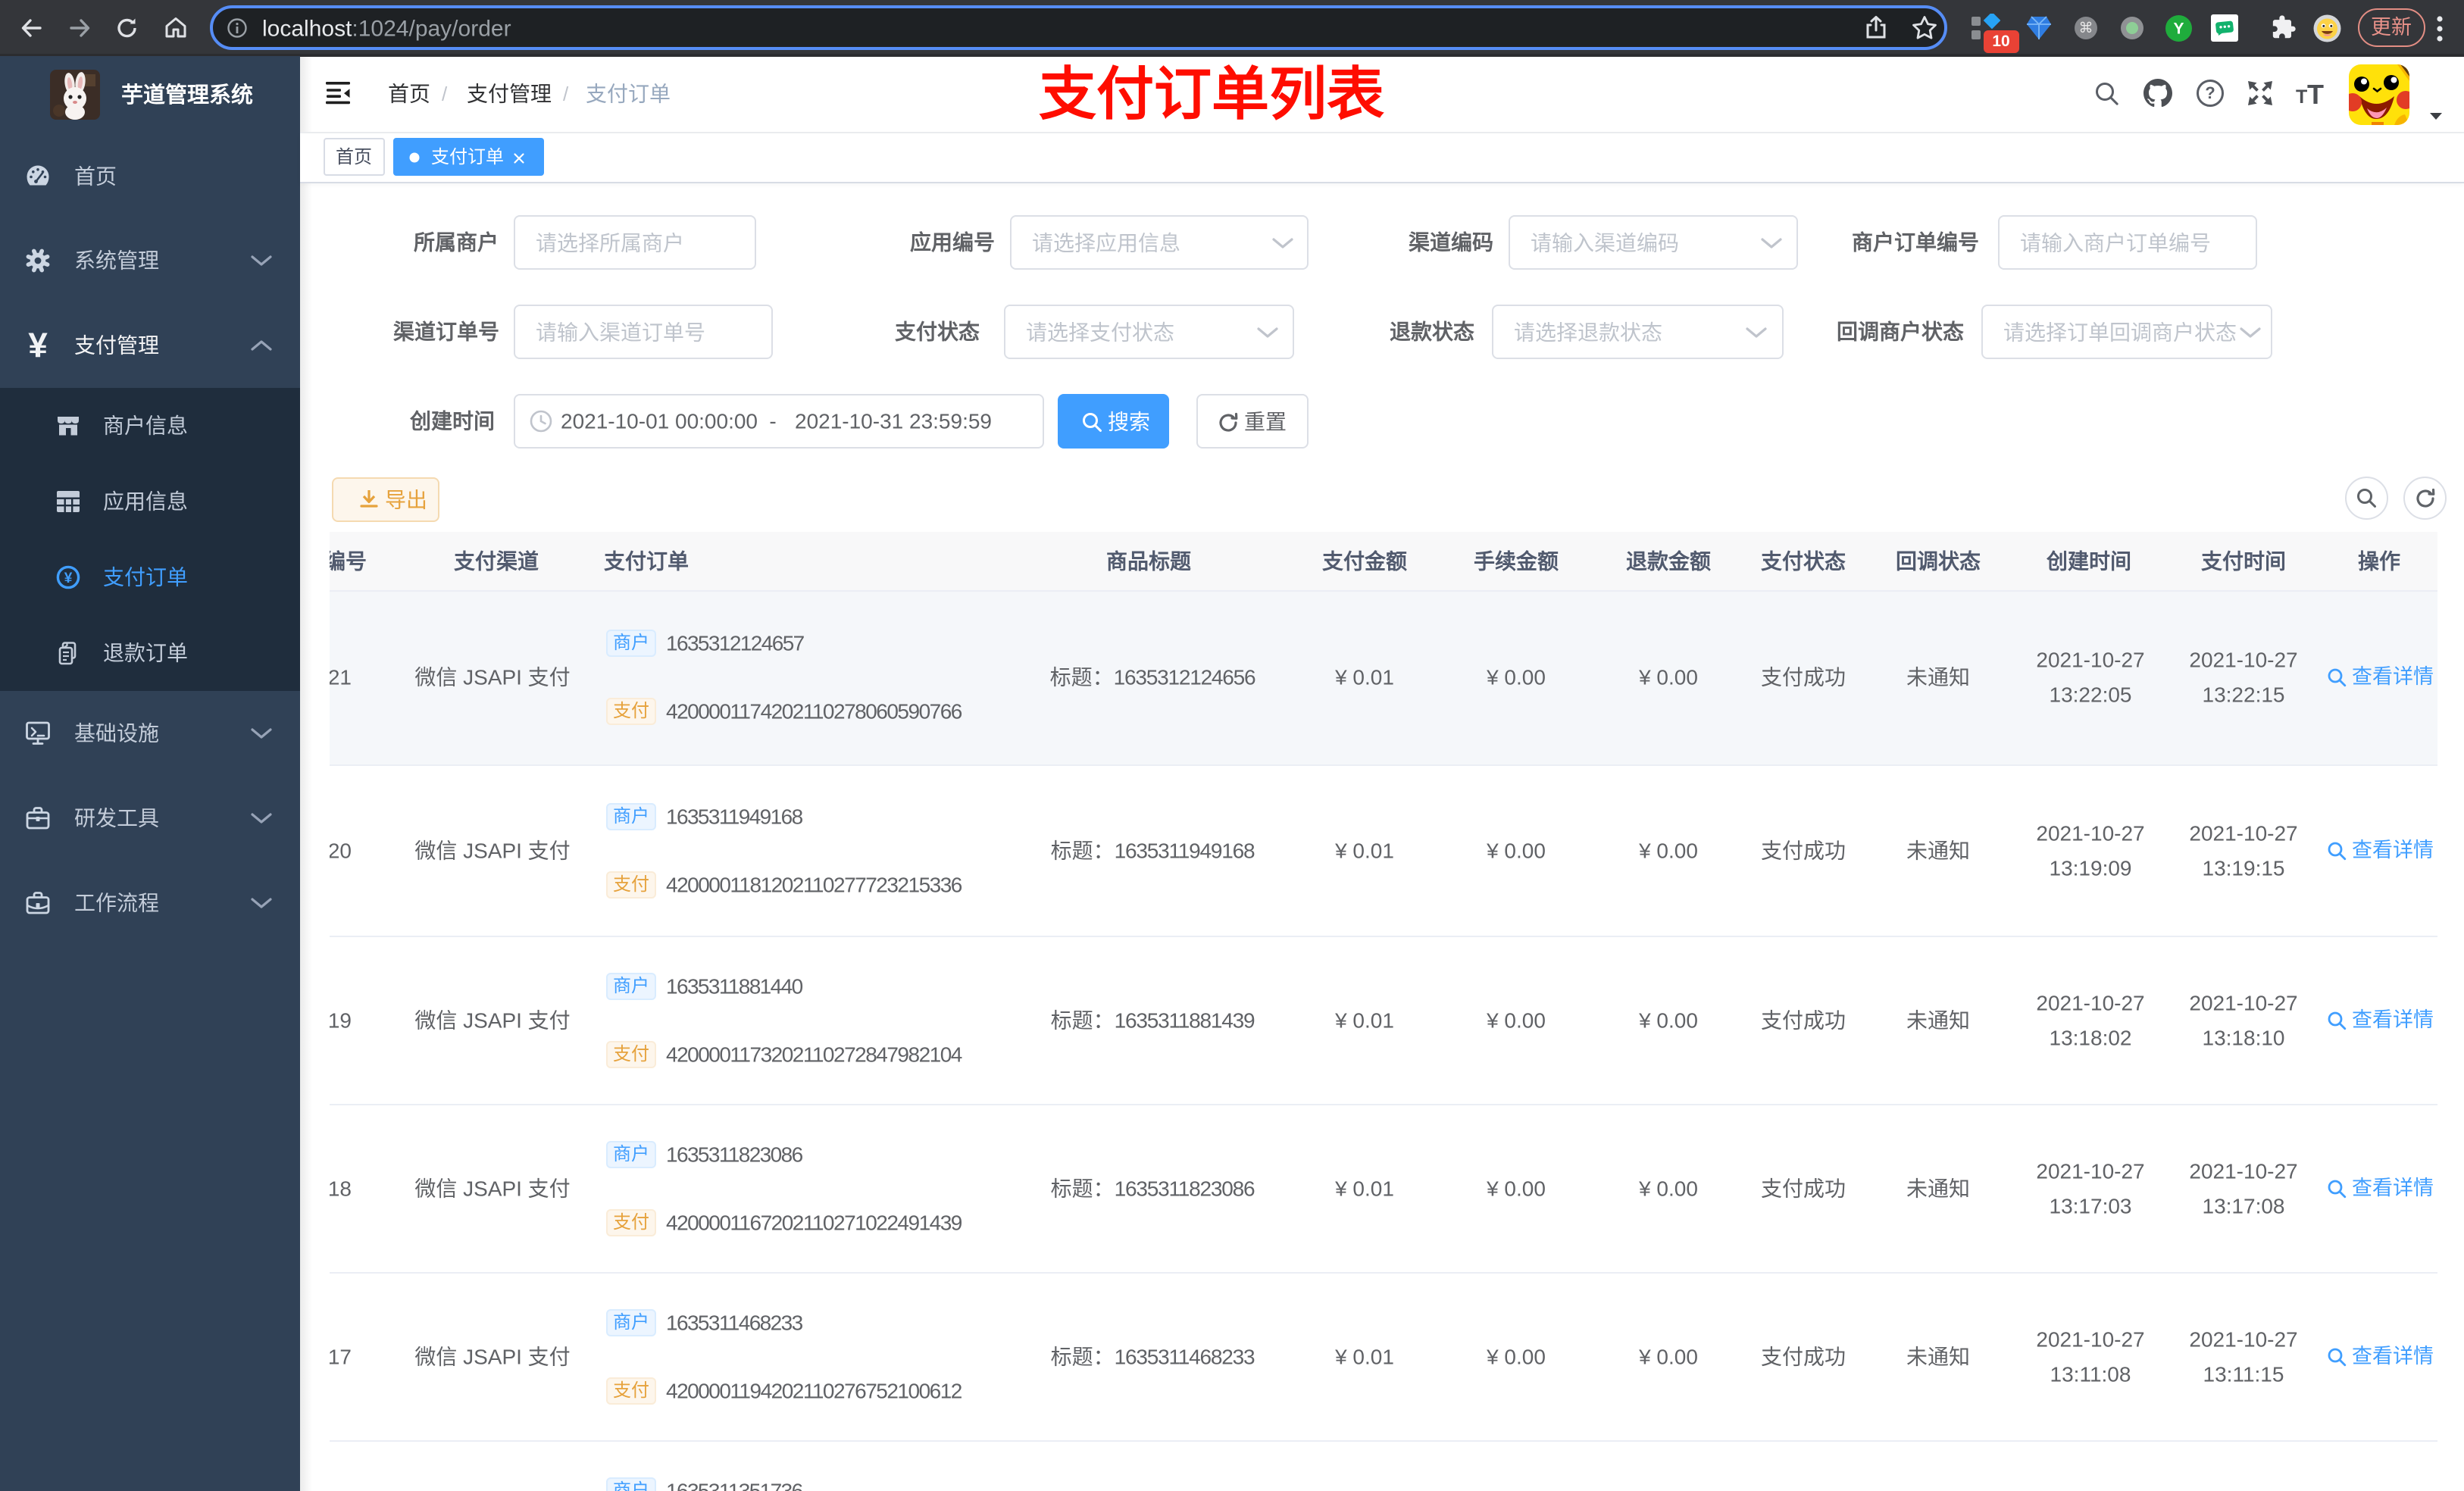  Describe the element at coordinates (2178, 29) in the screenshot. I see `svg-text: Y` at that location.